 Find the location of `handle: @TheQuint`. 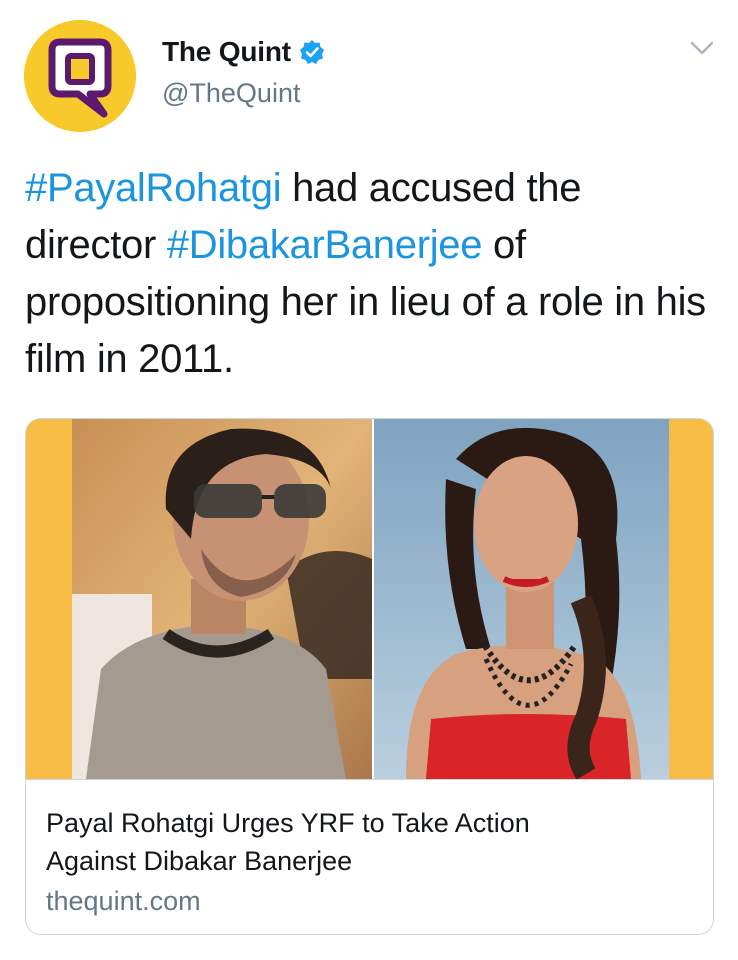

handle: @TheQuint is located at coordinates (243, 93).